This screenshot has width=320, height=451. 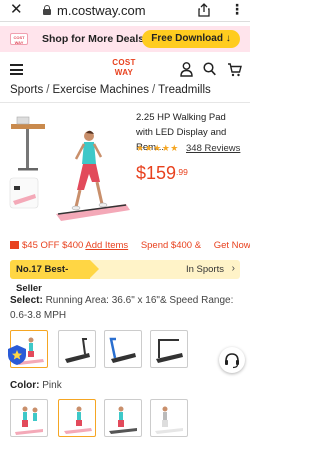 What do you see at coordinates (16, 10) in the screenshot?
I see `close-icon: ✕` at bounding box center [16, 10].